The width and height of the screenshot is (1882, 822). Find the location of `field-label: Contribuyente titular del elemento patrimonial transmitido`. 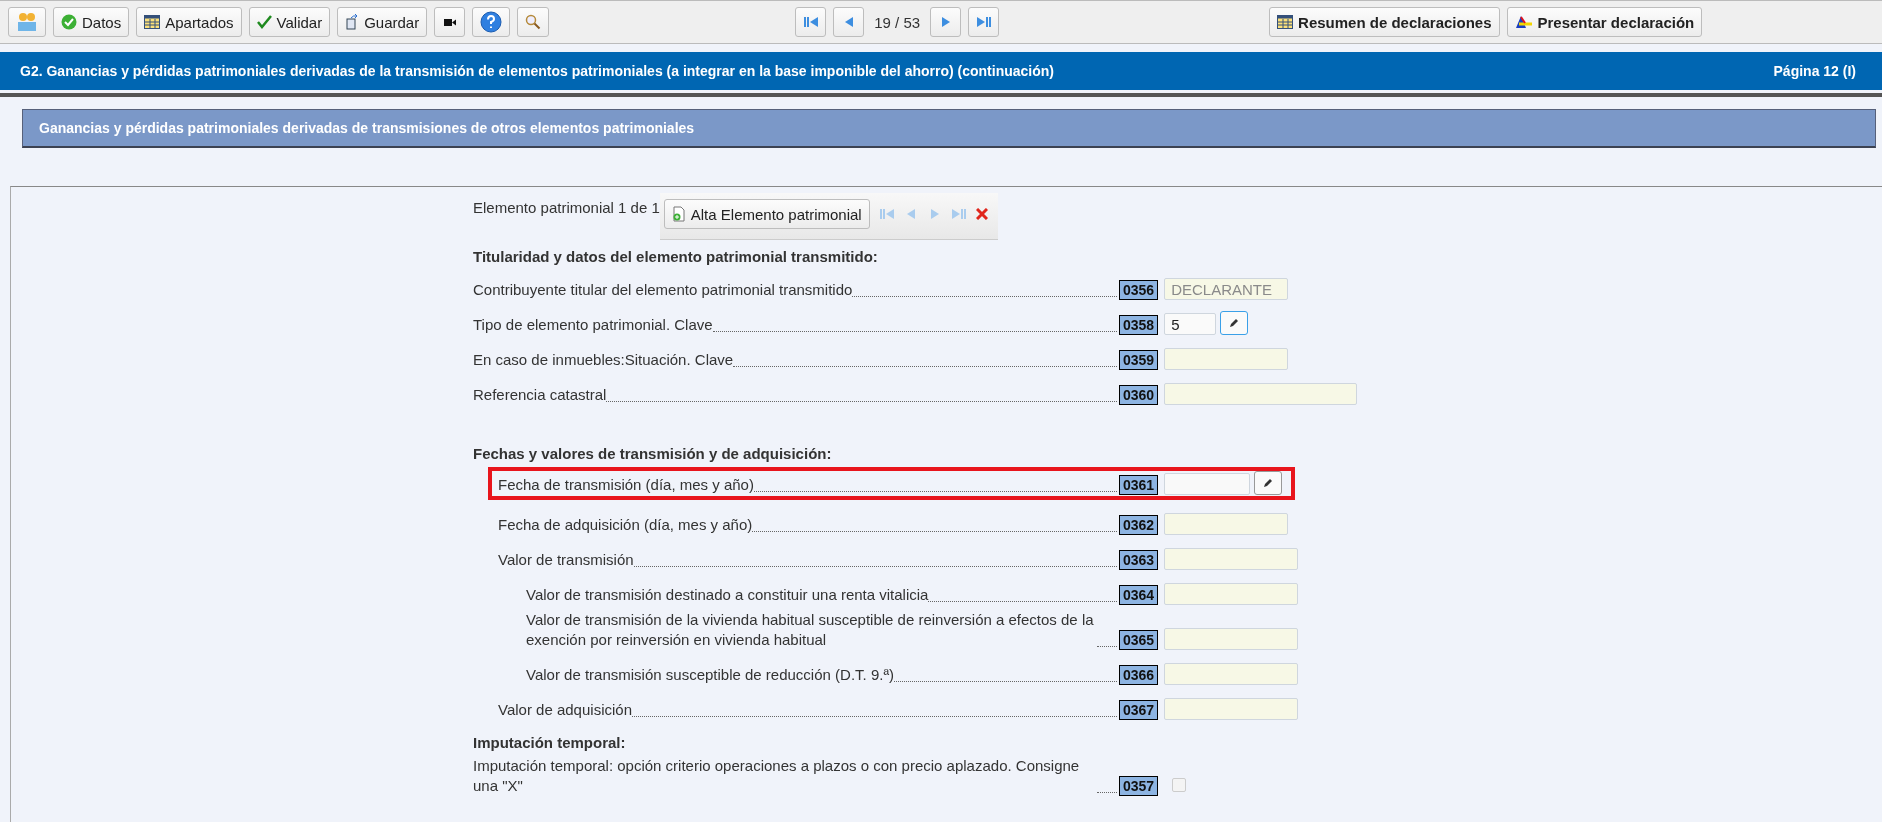

field-label: Contribuyente titular del elemento patrimonial transmitido is located at coordinates (663, 290).